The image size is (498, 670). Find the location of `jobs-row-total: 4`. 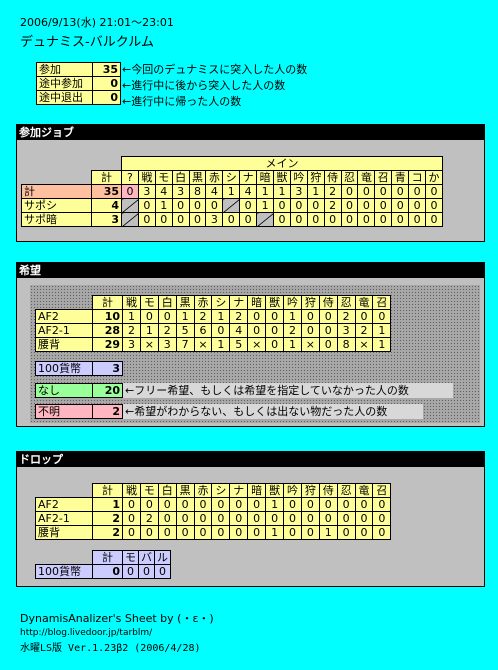

jobs-row-total: 4 is located at coordinates (106, 205).